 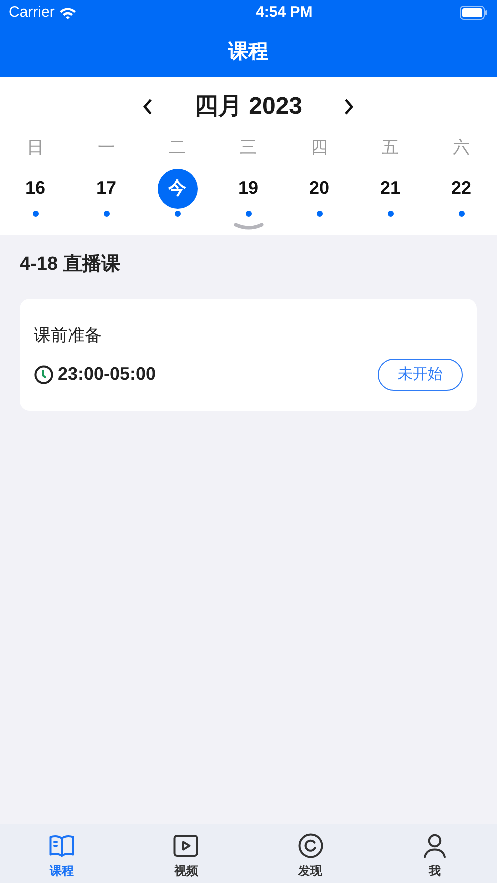 What do you see at coordinates (310, 853) in the screenshot?
I see `tab-bar-item: 发现` at bounding box center [310, 853].